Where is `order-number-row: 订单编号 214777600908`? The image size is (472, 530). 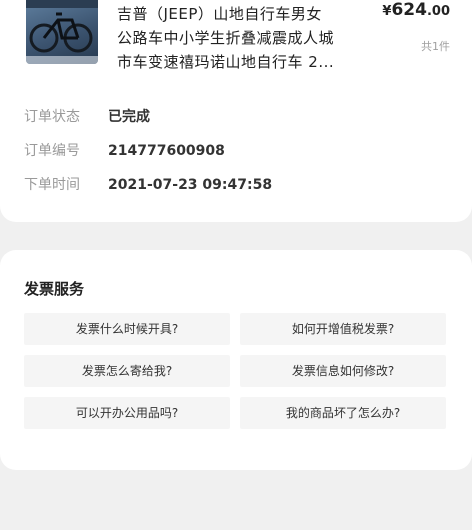
order-number-row: 订单编号 214777600908 is located at coordinates (124, 151).